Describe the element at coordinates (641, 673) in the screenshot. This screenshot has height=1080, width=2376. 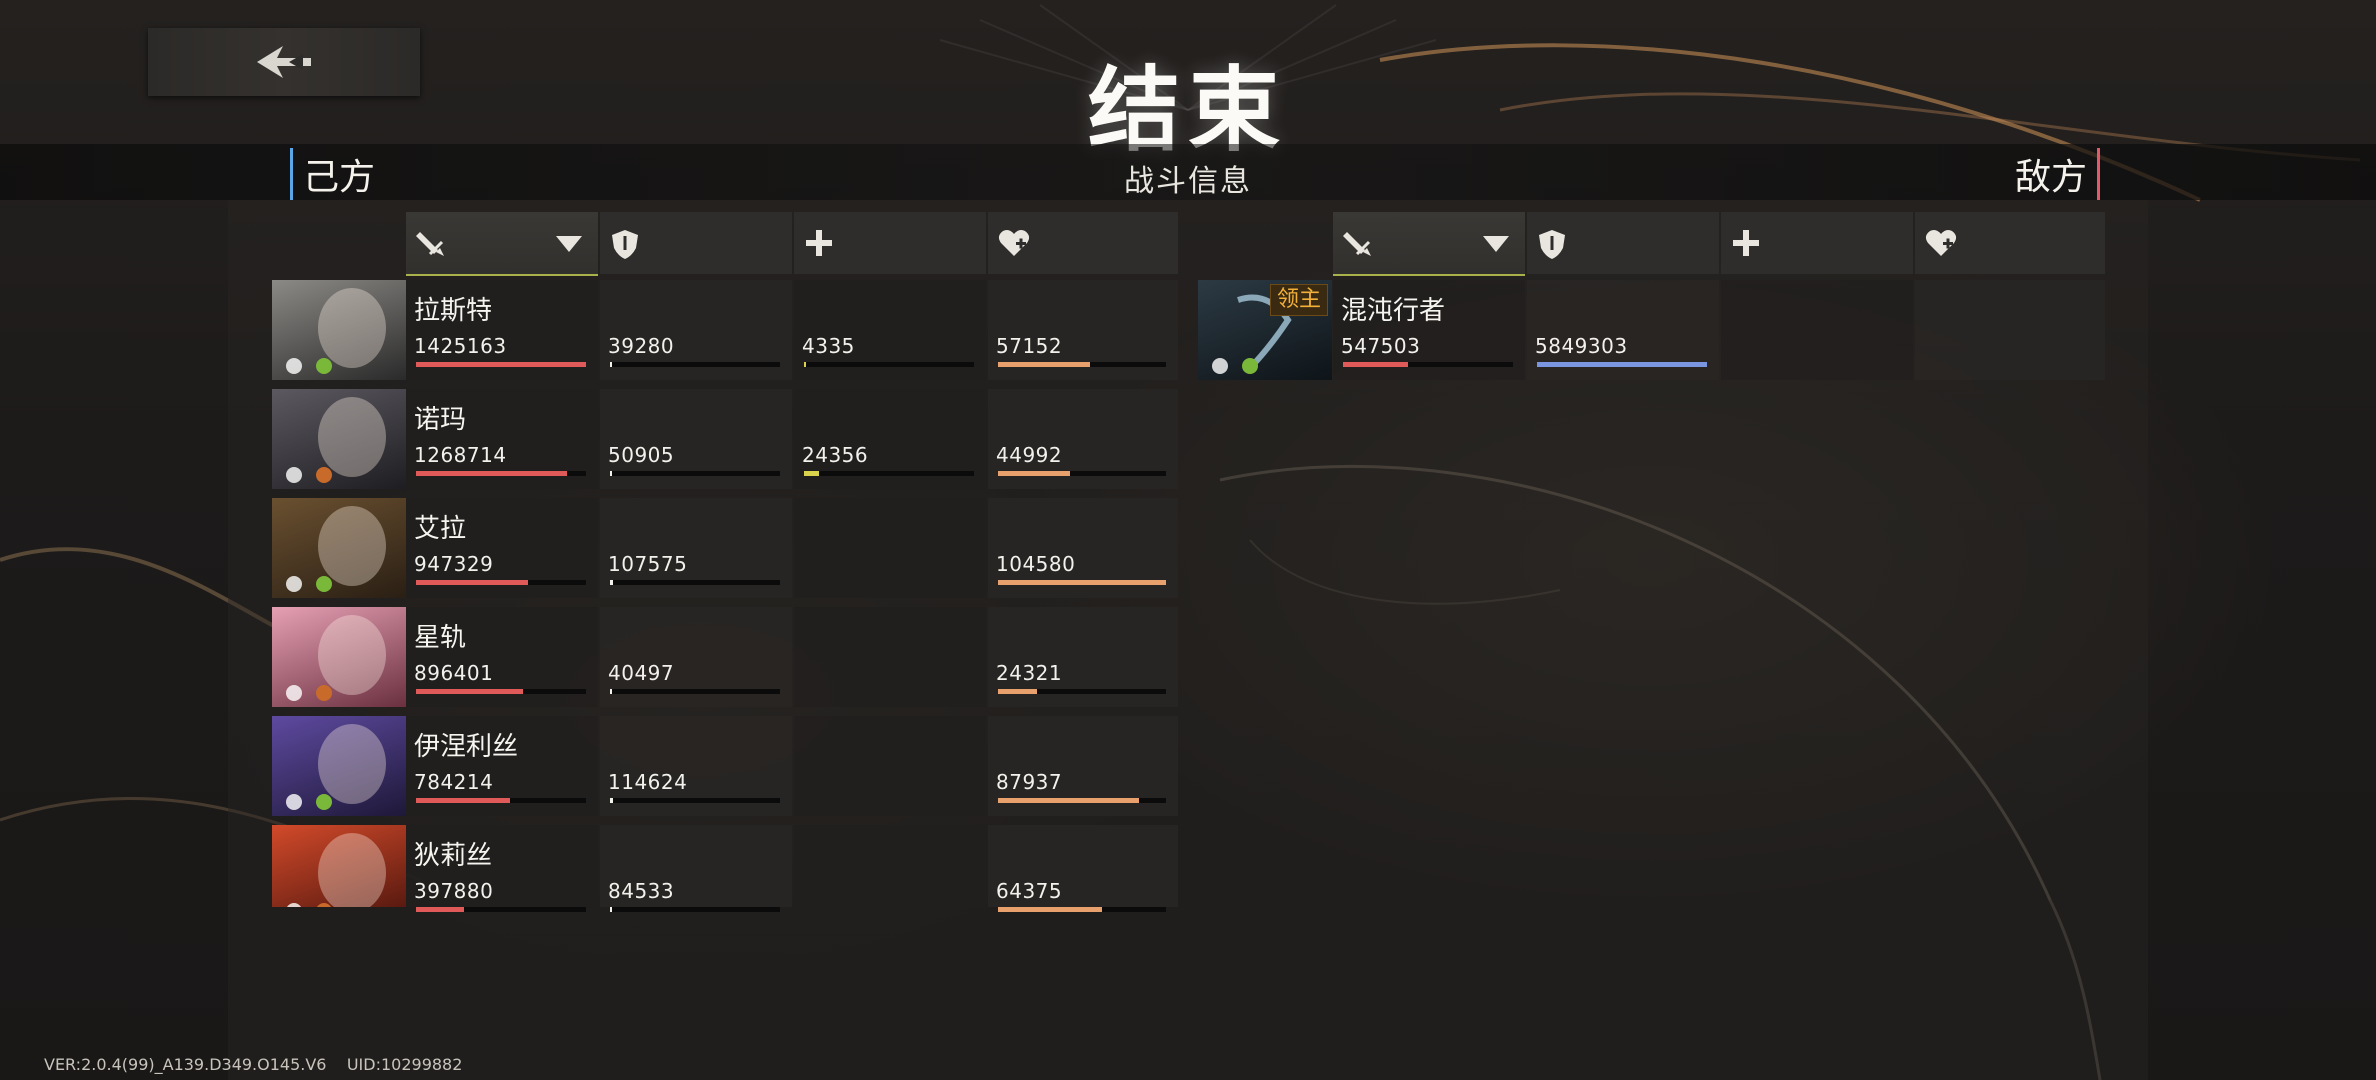
I see `stat-value-taken: 40497` at that location.